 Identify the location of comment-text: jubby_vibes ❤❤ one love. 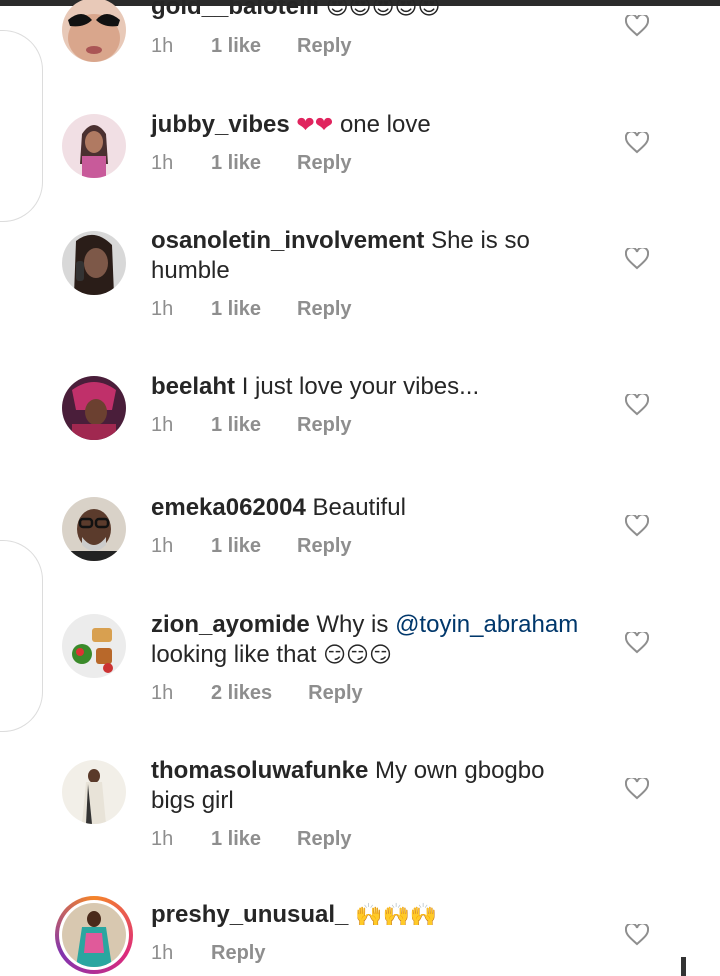
(371, 125).